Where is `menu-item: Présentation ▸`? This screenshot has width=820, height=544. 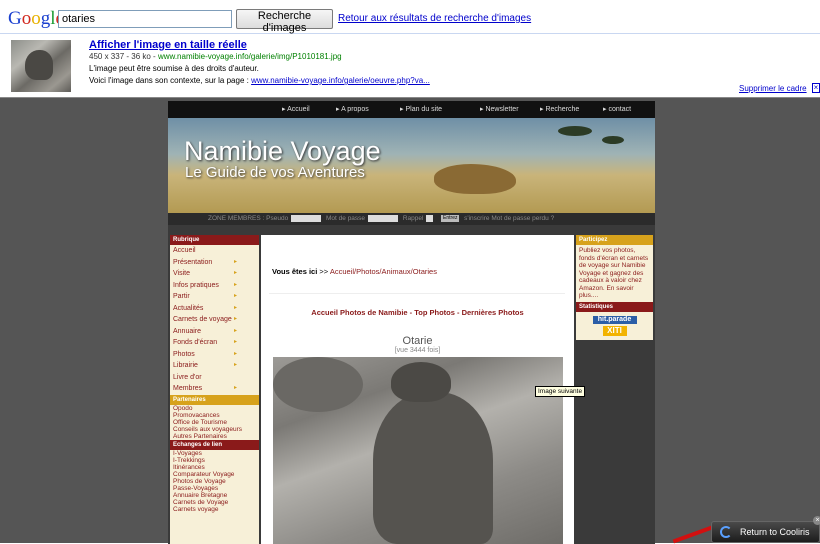
menu-item: Présentation ▸ is located at coordinates (214, 263).